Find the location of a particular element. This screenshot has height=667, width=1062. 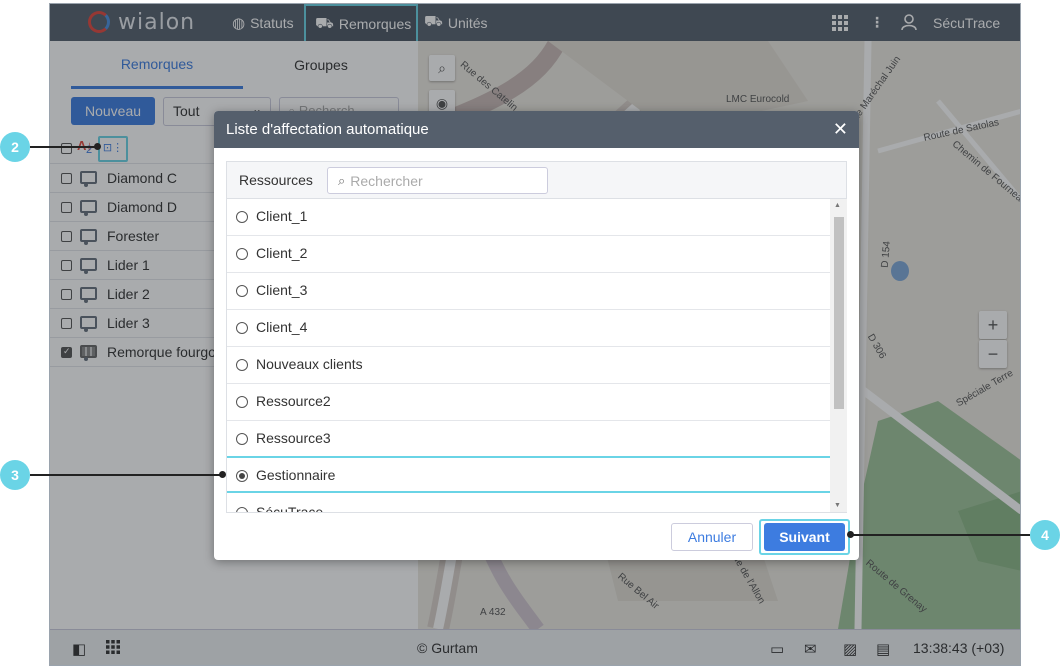

resource-option: Client_4 is located at coordinates (528, 328).